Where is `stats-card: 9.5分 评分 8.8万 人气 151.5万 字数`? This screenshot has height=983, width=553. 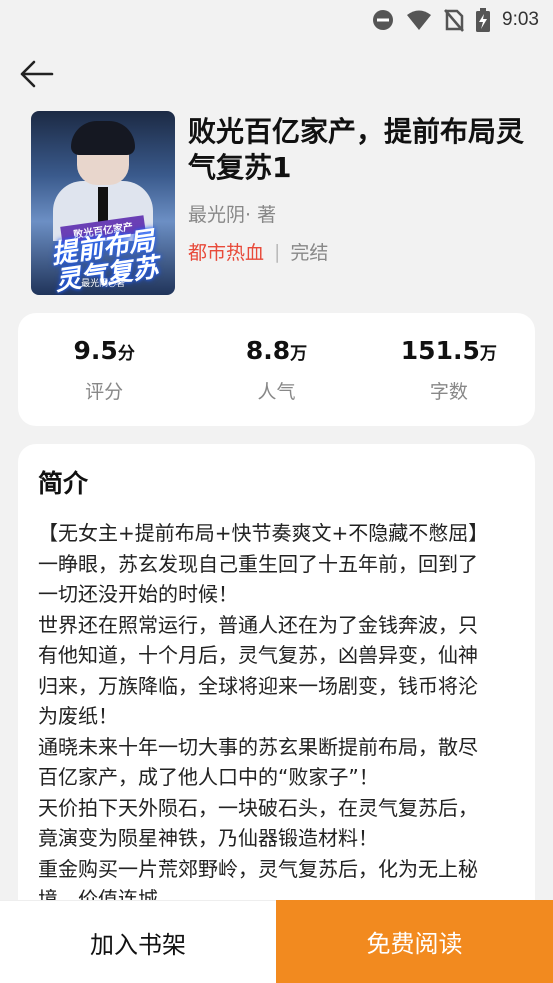 stats-card: 9.5分 评分 8.8万 人气 151.5万 字数 is located at coordinates (276, 369).